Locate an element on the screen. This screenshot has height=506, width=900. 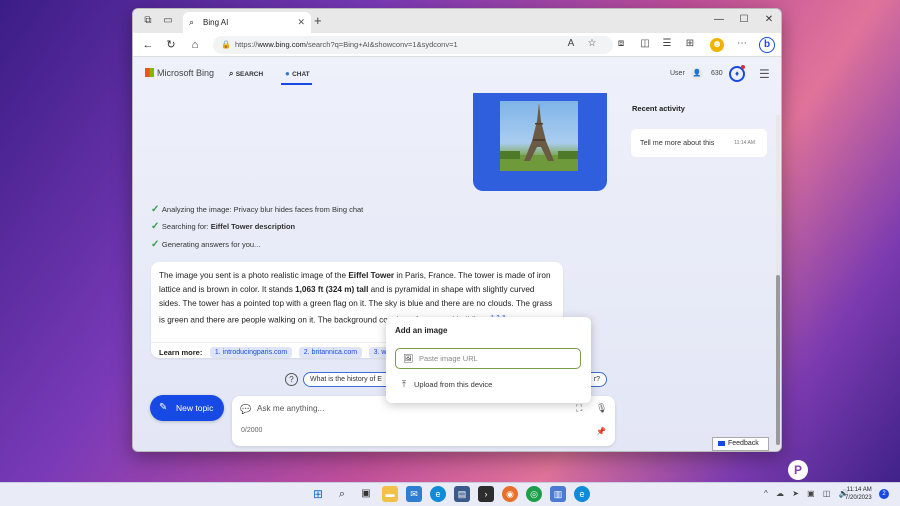
task-view-icon: ▣ is located at coordinates (366, 494).